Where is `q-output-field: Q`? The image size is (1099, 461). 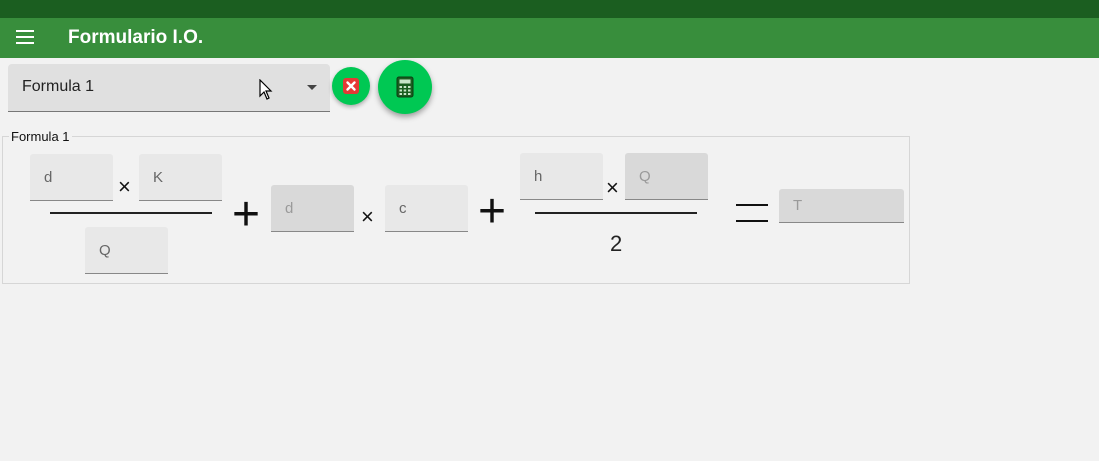
q-output-field: Q is located at coordinates (666, 176).